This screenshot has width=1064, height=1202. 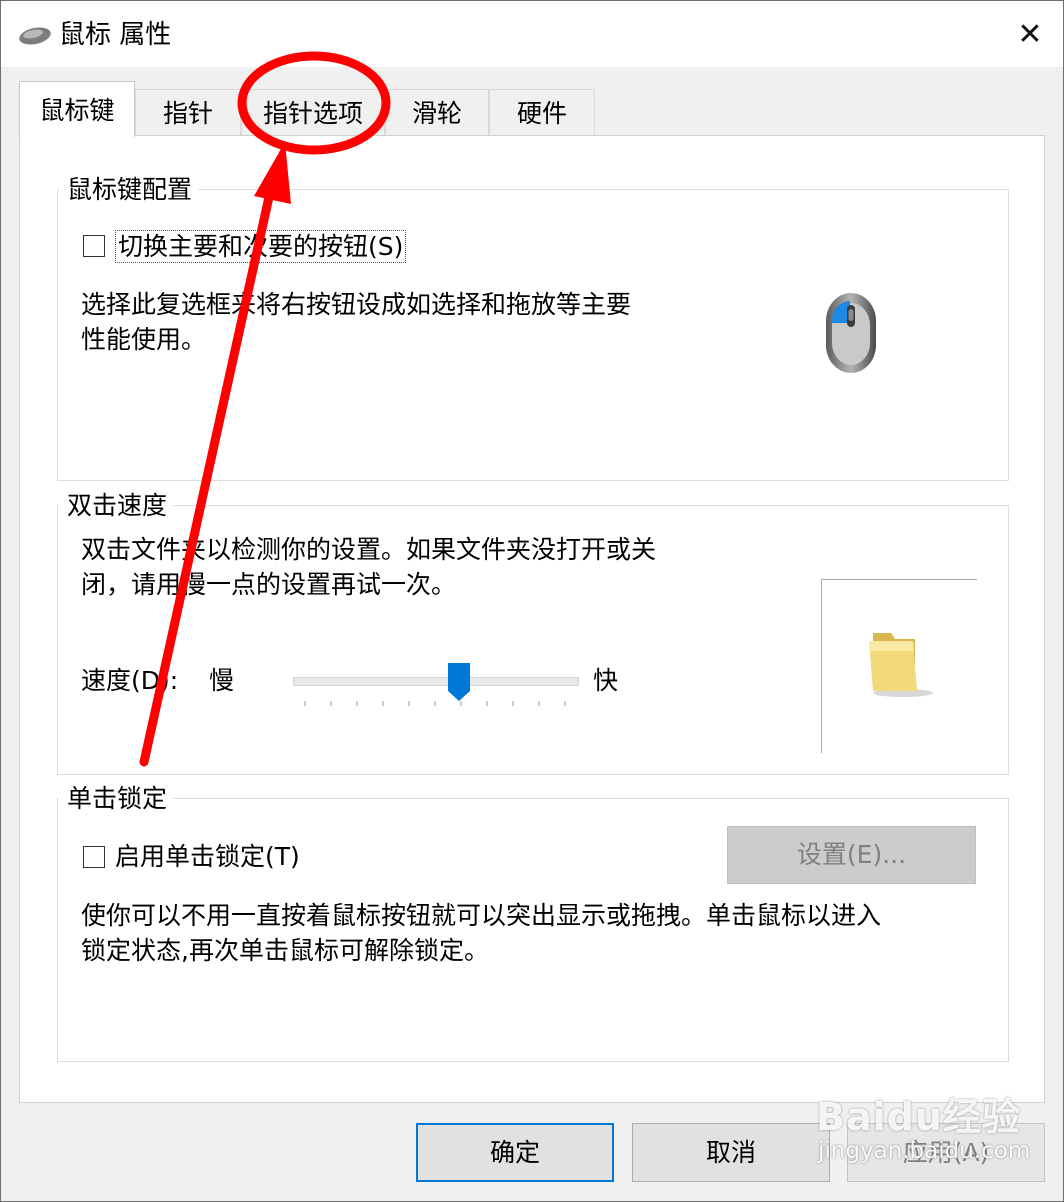 What do you see at coordinates (188, 112) in the screenshot?
I see `tab-pointers: 指针` at bounding box center [188, 112].